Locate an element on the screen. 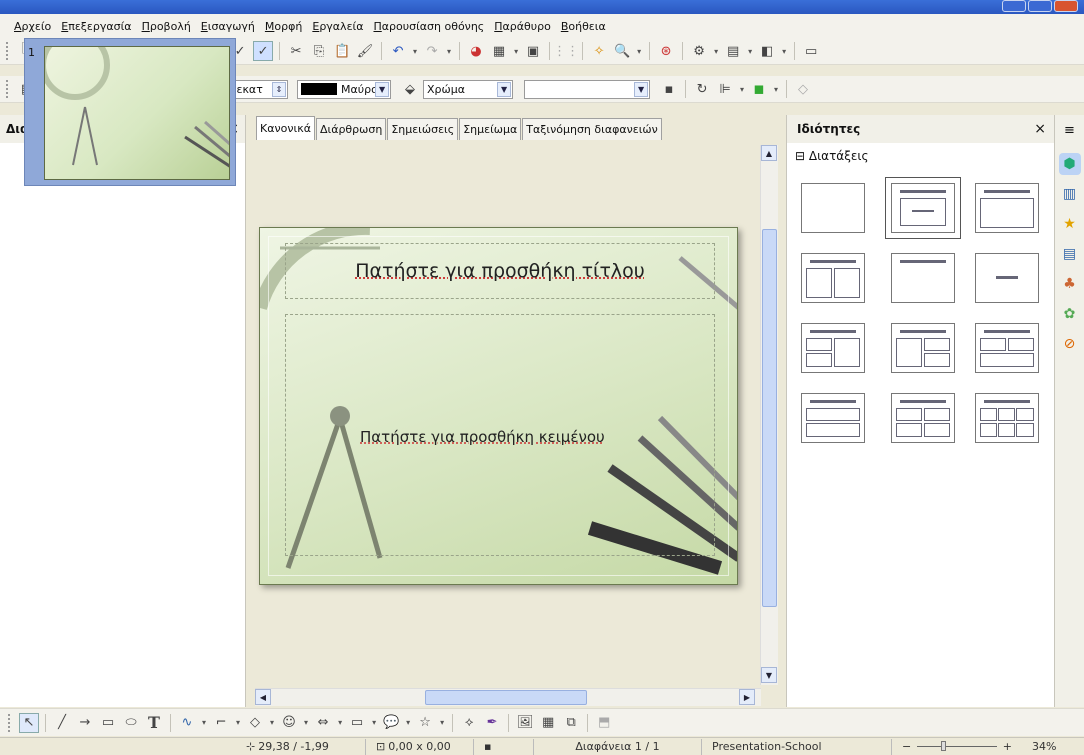 This screenshot has width=1084, height=755. basic-shapes-icon: ◇ is located at coordinates (255, 723).